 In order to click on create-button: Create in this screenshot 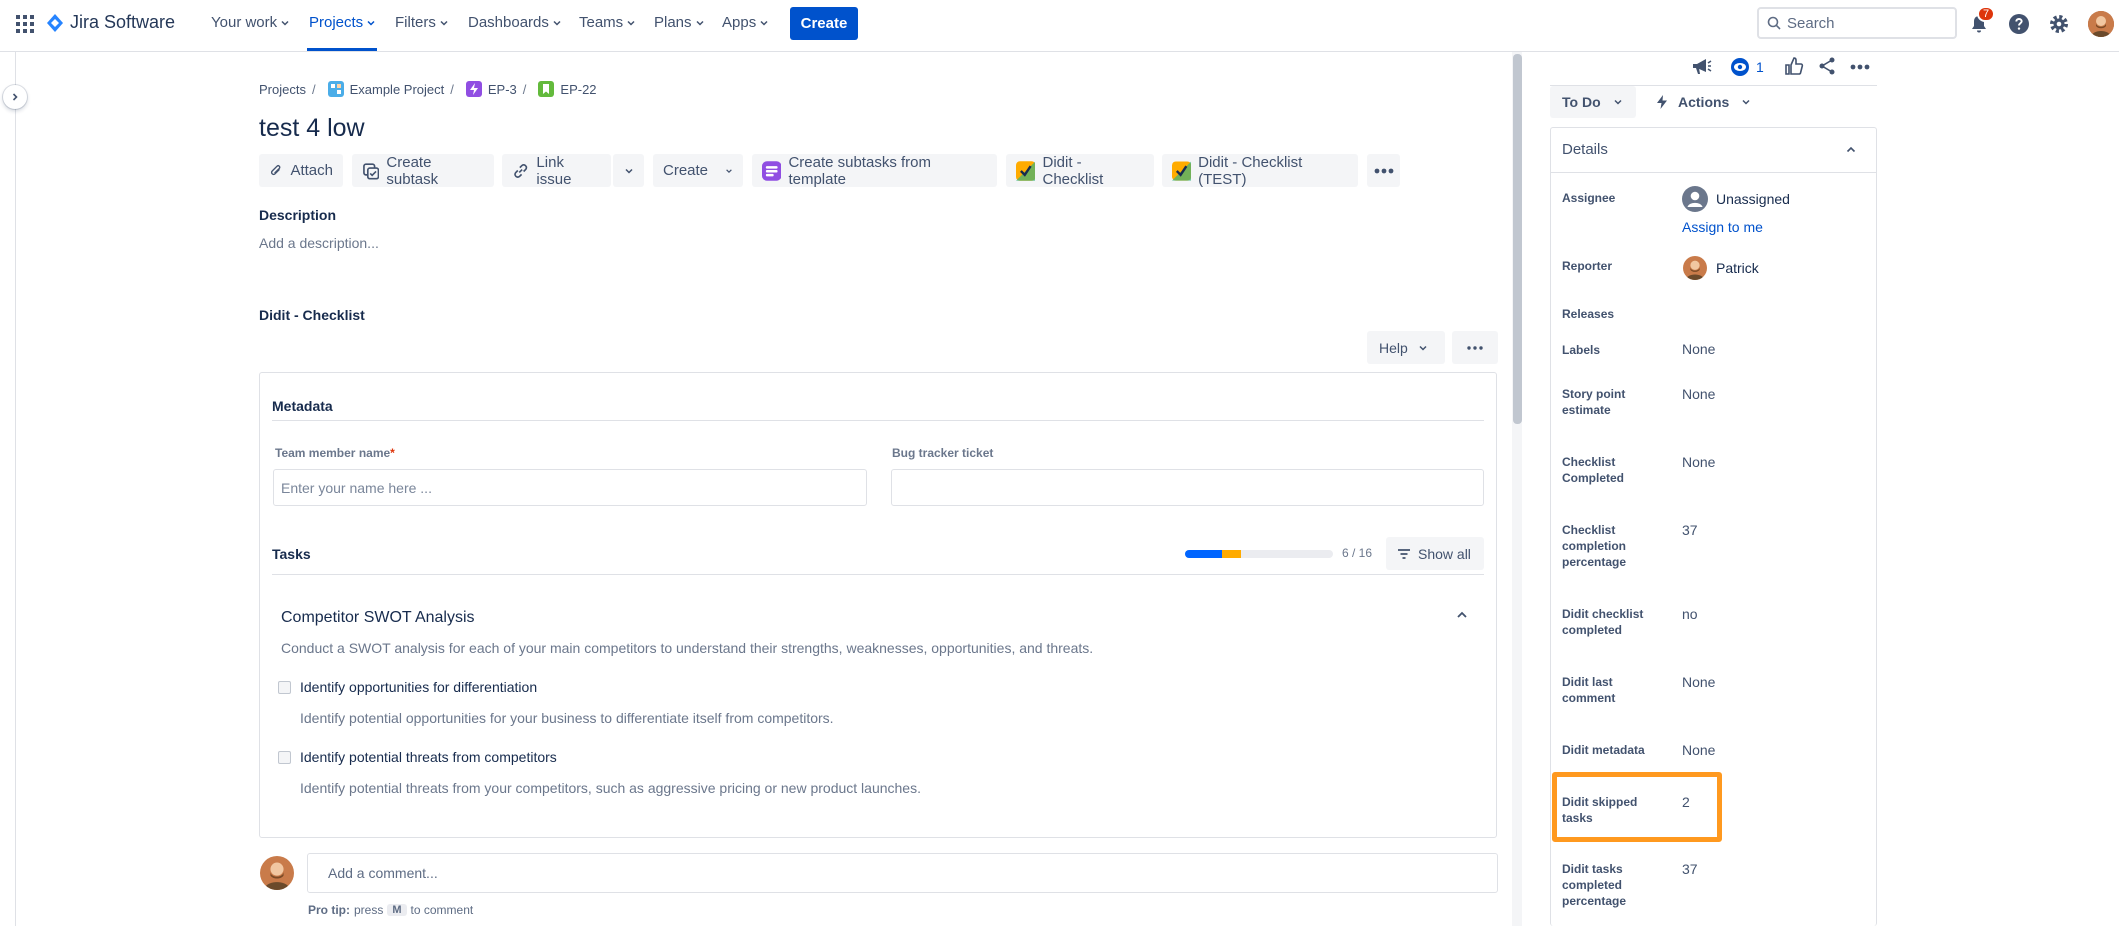, I will do `click(824, 23)`.